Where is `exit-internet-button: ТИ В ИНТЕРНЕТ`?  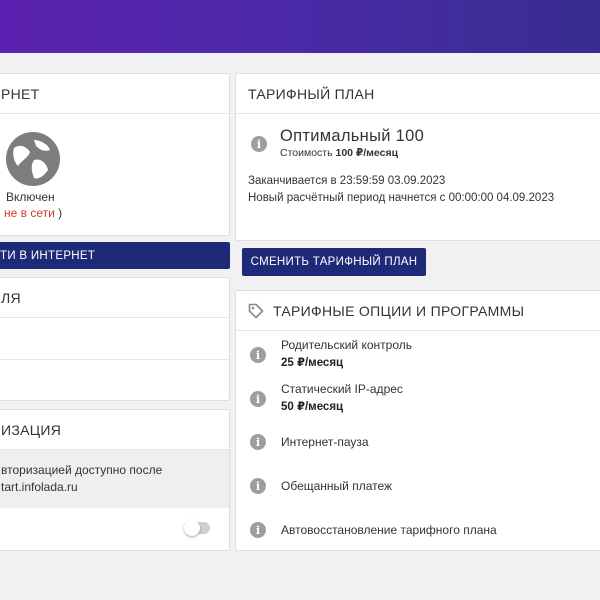
exit-internet-button: ТИ В ИНТЕРНЕТ is located at coordinates (115, 255).